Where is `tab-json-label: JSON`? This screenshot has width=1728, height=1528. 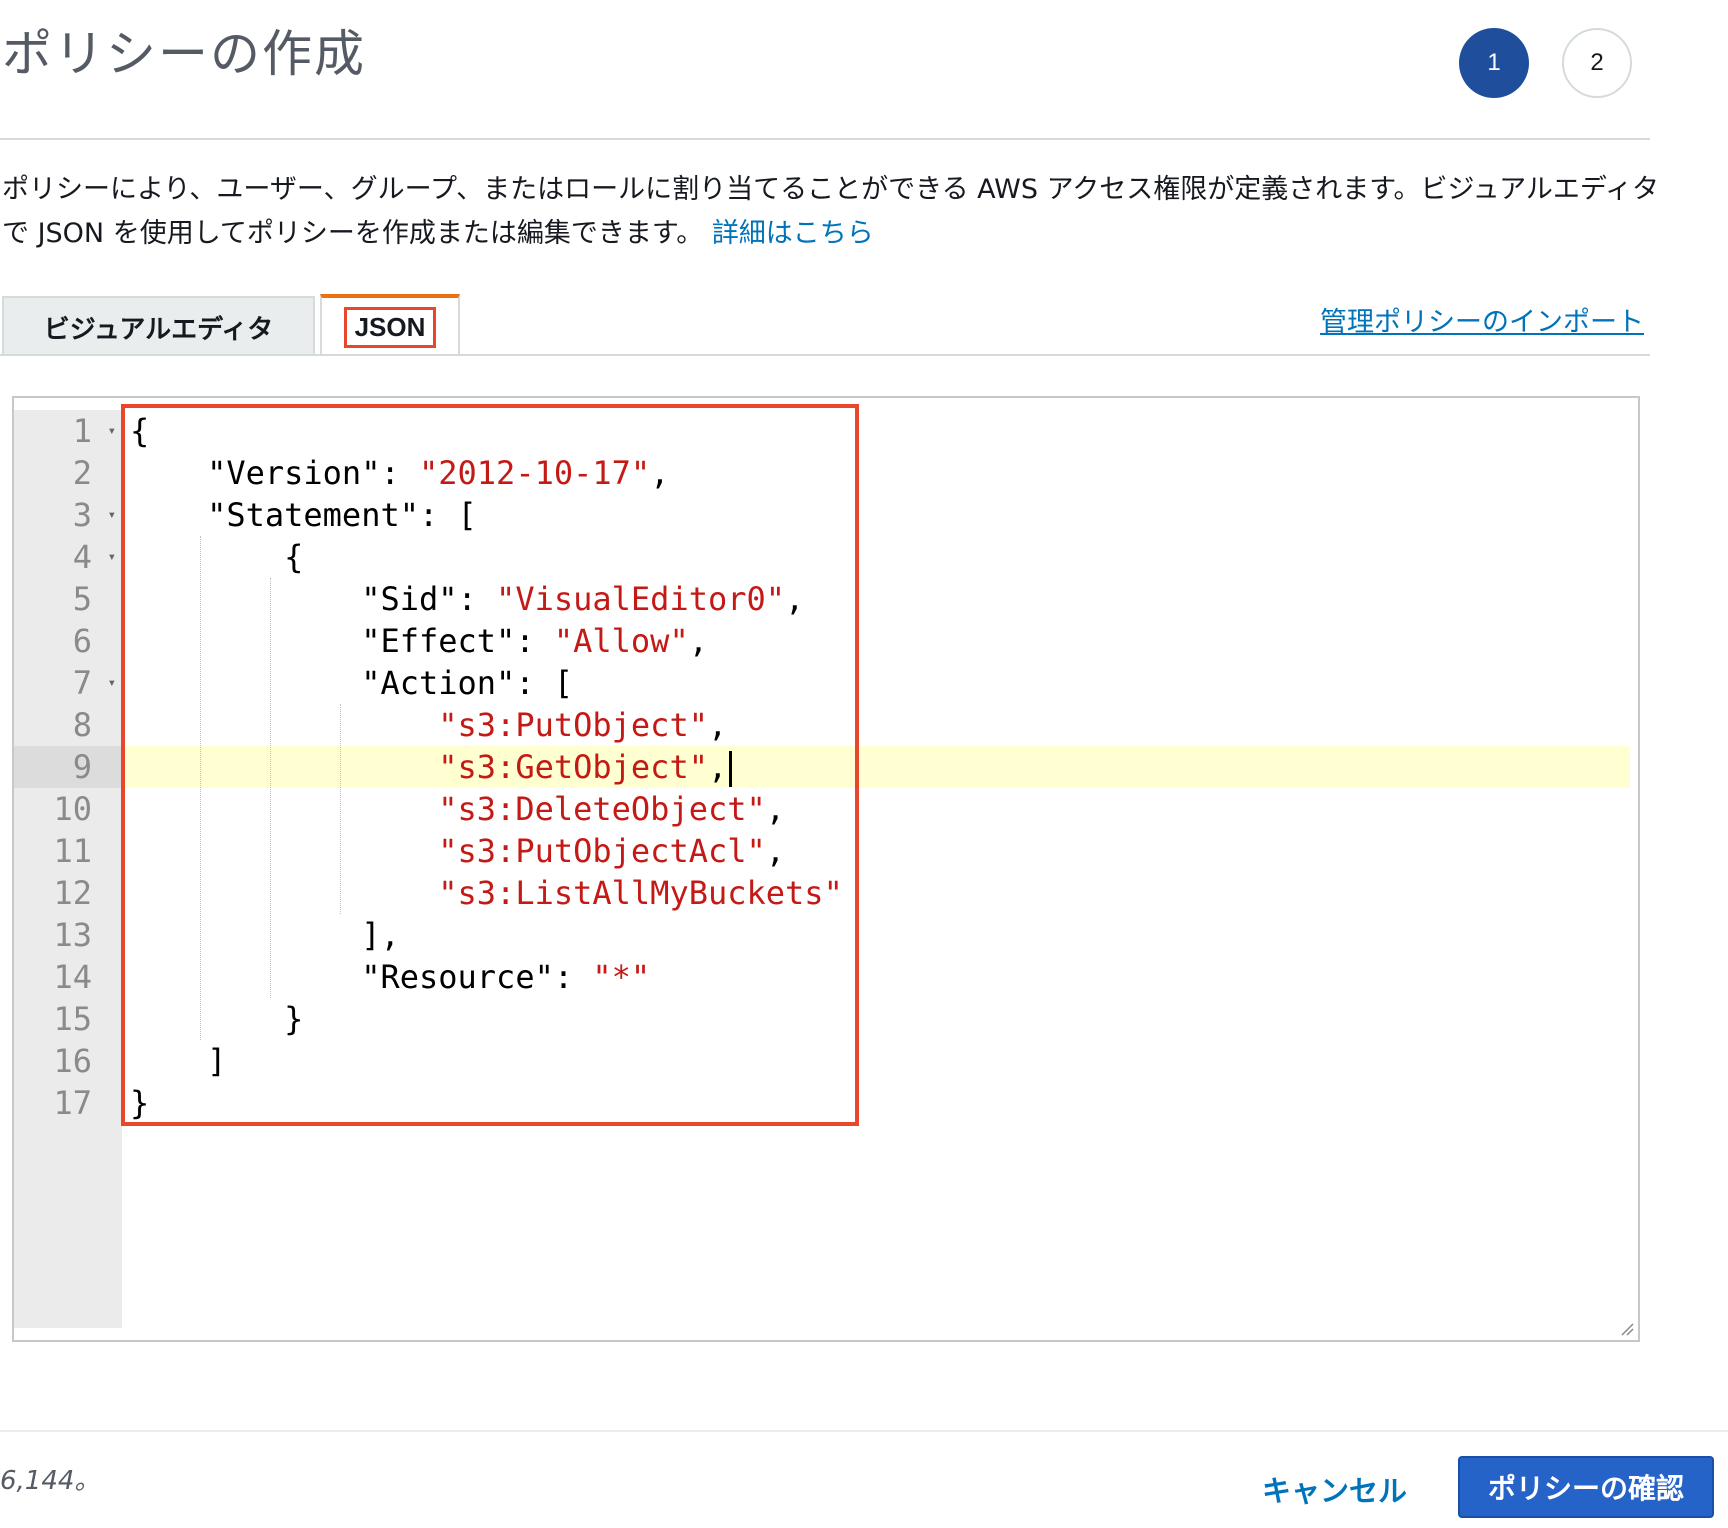 tab-json-label: JSON is located at coordinates (390, 327).